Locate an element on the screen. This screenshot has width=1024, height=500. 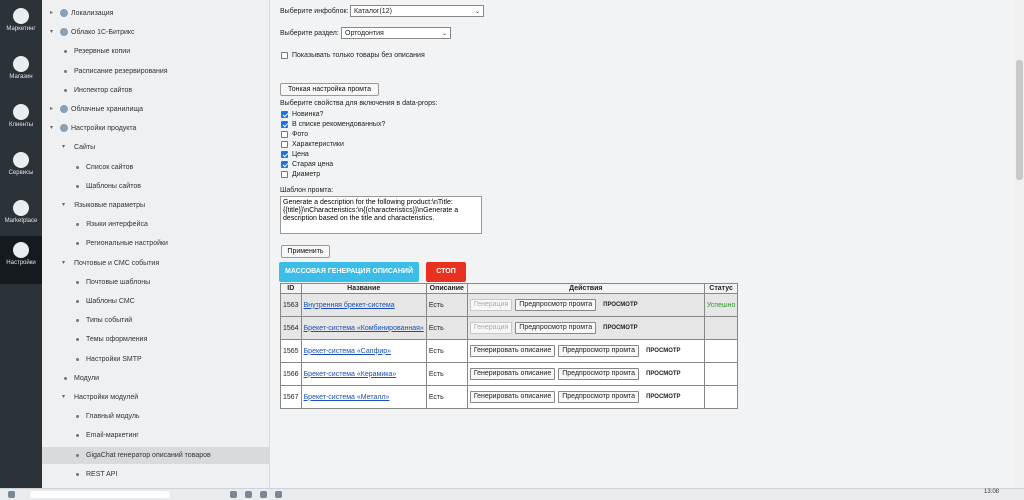
sidebar-item-marketplace: Marketplace is located at coordinates (21, 218).